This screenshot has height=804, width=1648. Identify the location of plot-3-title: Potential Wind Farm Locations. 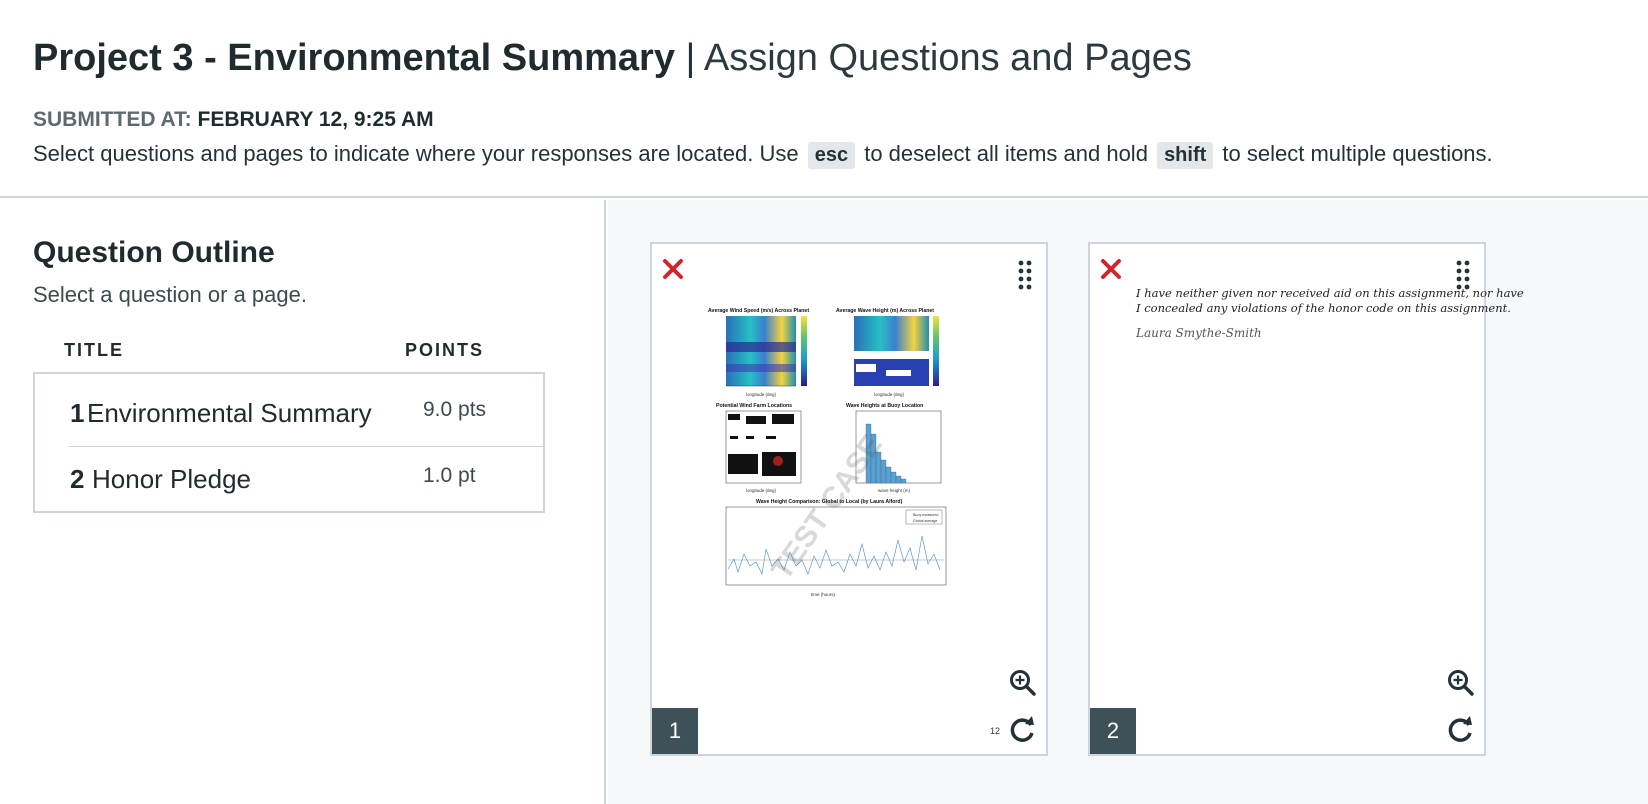
(754, 406).